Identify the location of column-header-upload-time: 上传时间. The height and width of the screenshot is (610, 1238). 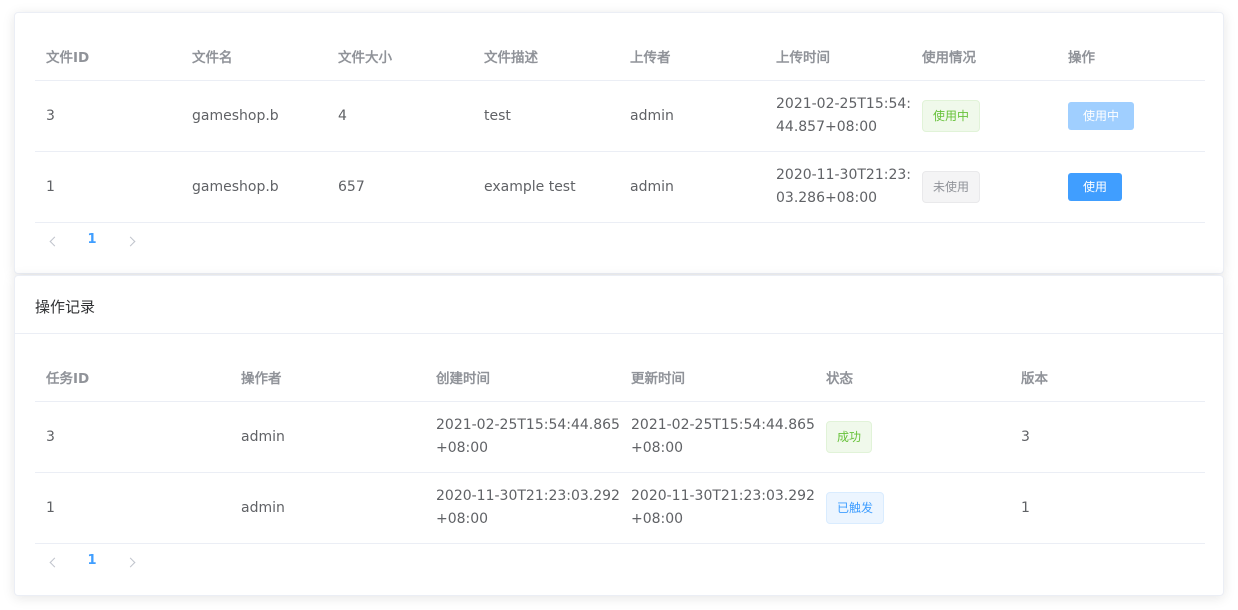
(803, 58).